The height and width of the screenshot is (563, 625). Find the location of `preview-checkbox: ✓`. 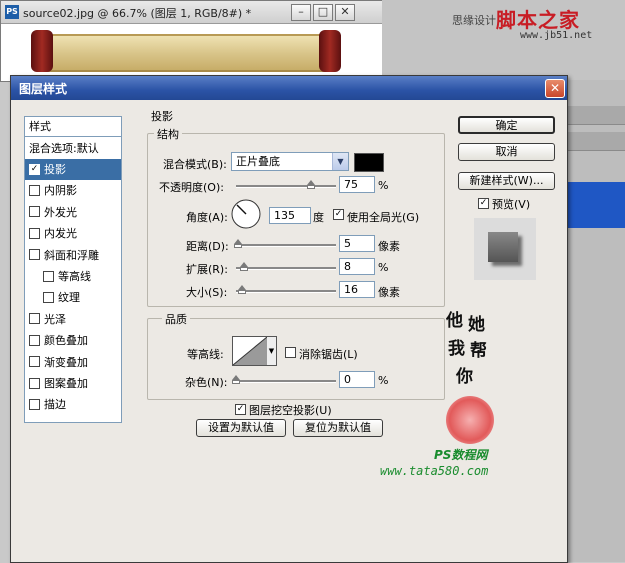

preview-checkbox: ✓ is located at coordinates (483, 203).